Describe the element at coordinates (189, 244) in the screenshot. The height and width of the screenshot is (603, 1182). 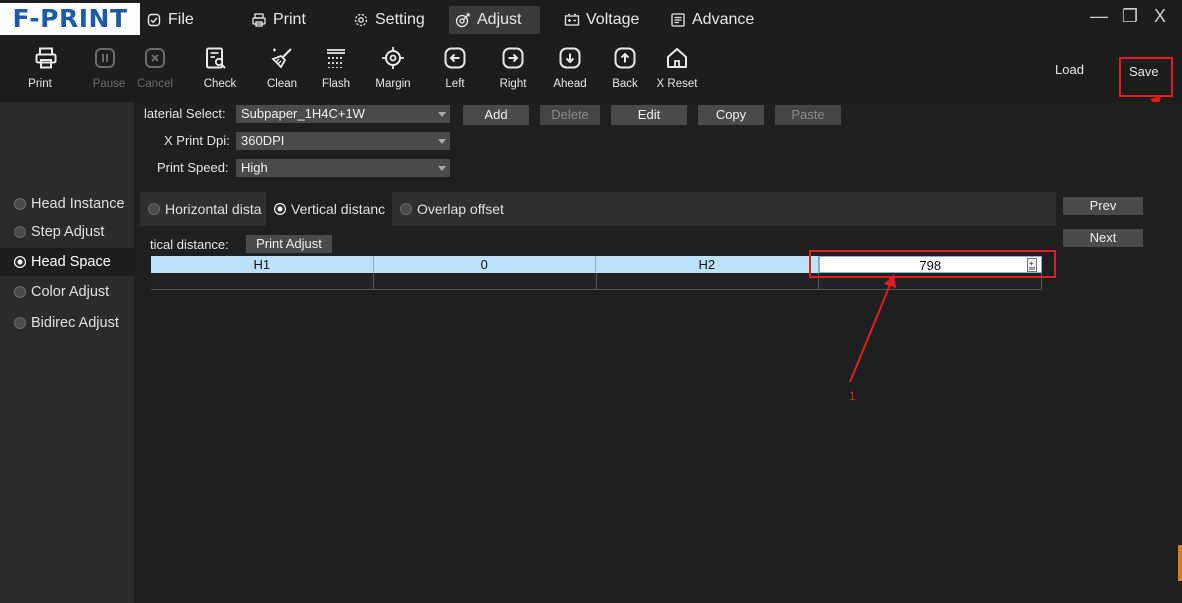
I see `vertical-distance-label: tical distance:` at that location.